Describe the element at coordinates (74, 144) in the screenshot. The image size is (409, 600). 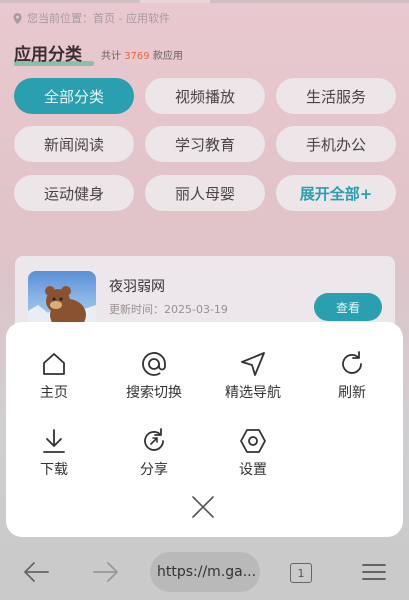
I see `chip-news: 新闻阅读` at that location.